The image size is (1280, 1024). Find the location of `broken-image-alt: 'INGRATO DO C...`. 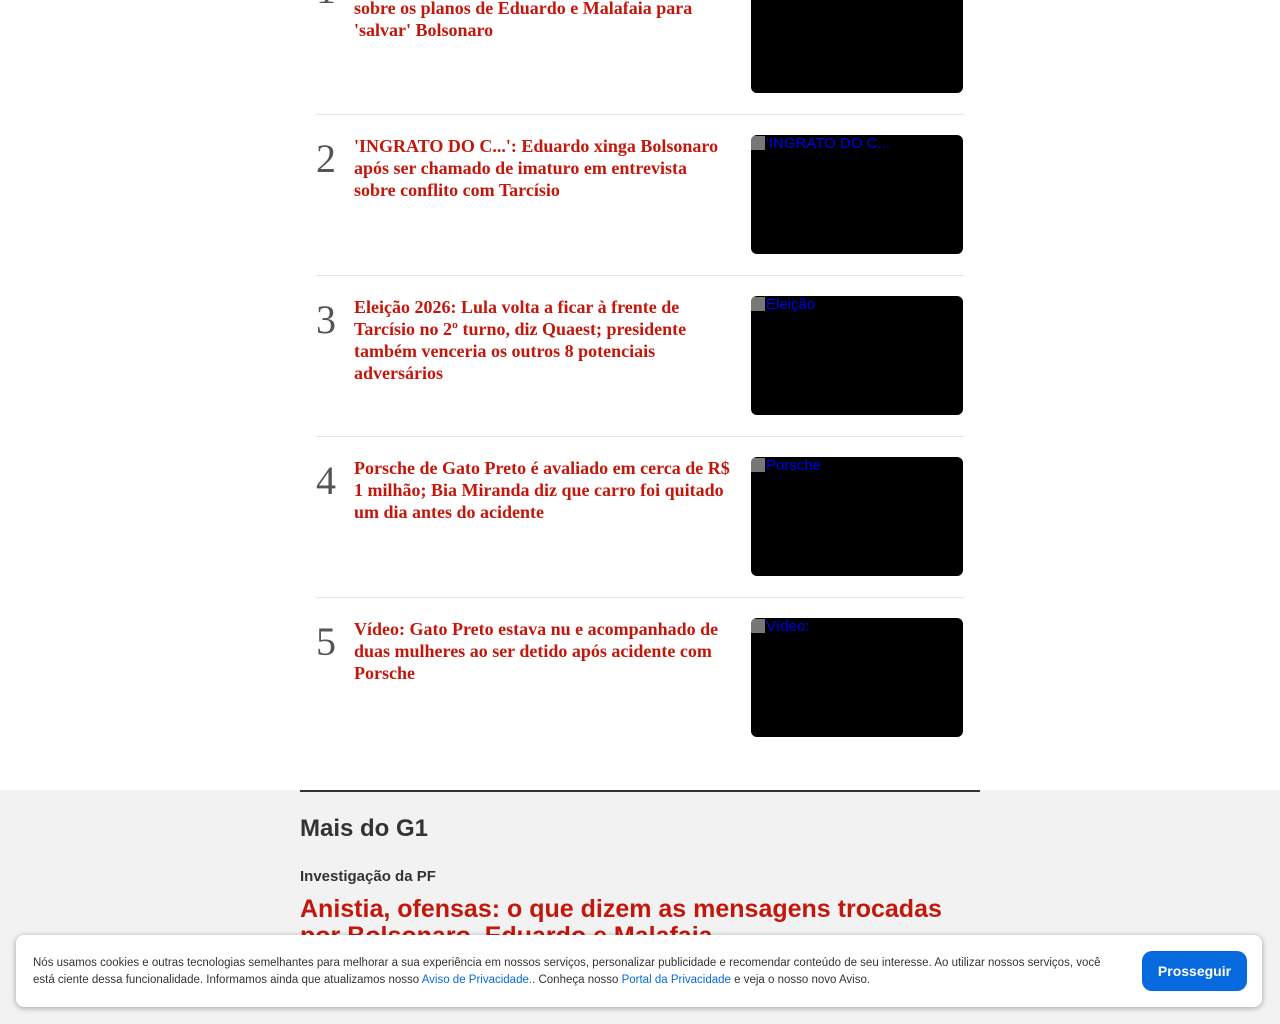

broken-image-alt: 'INGRATO DO C... is located at coordinates (820, 143).